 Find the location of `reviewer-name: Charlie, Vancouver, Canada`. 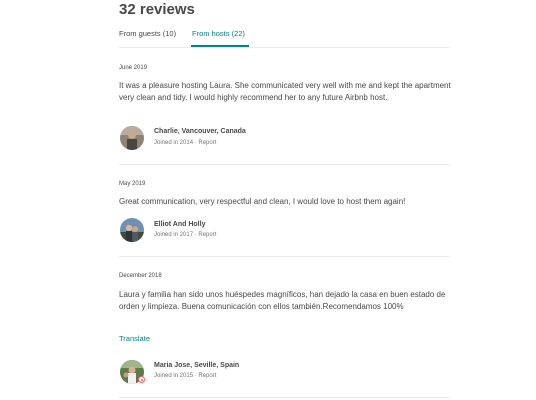

reviewer-name: Charlie, Vancouver, Canada is located at coordinates (200, 131).